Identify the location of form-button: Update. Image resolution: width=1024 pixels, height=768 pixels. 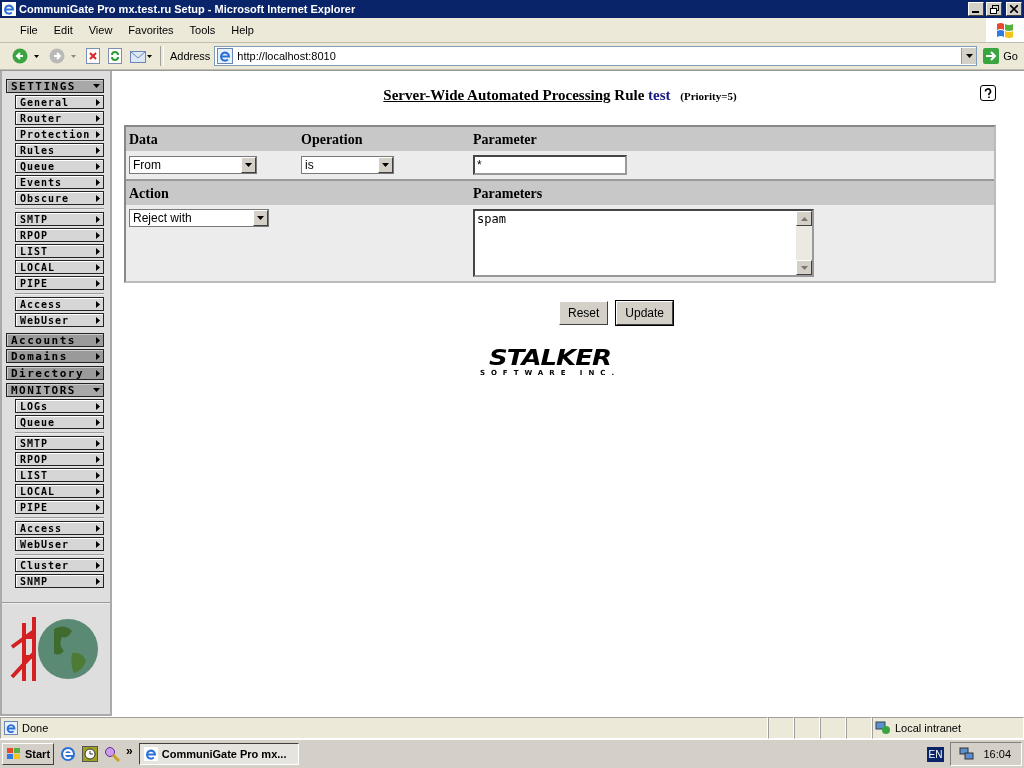
(645, 313).